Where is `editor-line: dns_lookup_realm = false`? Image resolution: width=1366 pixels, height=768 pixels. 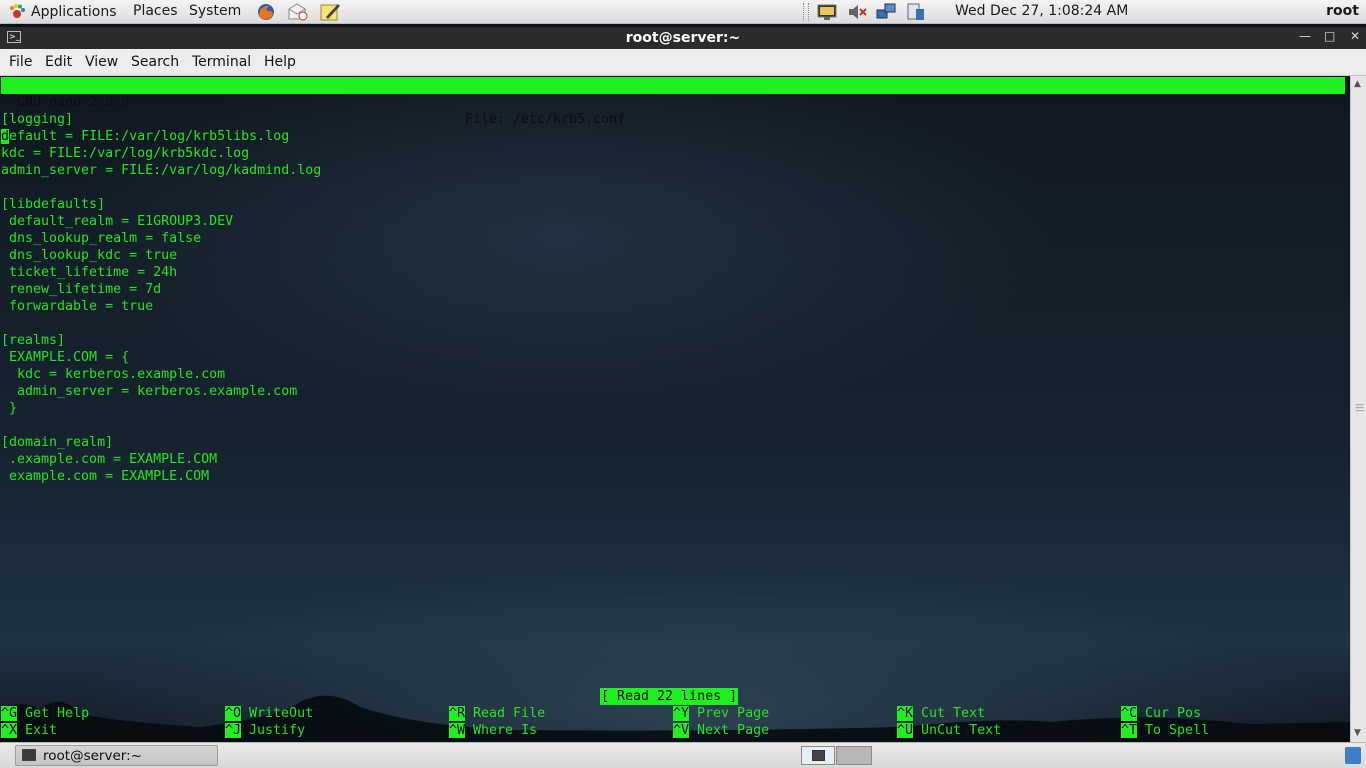 editor-line: dns_lookup_realm = false is located at coordinates (101, 238).